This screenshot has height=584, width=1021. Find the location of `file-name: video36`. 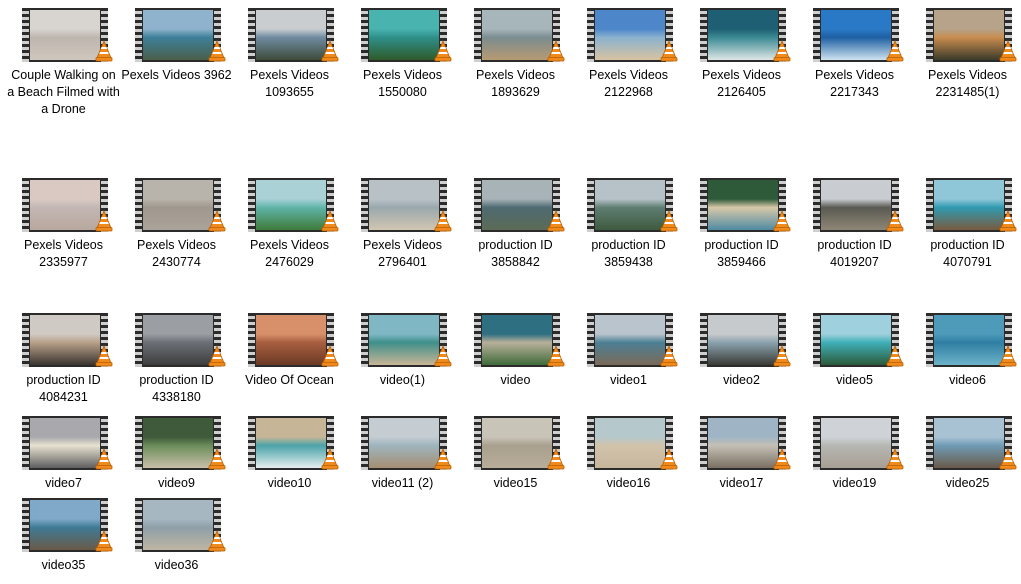

file-name: video36 is located at coordinates (176, 565).